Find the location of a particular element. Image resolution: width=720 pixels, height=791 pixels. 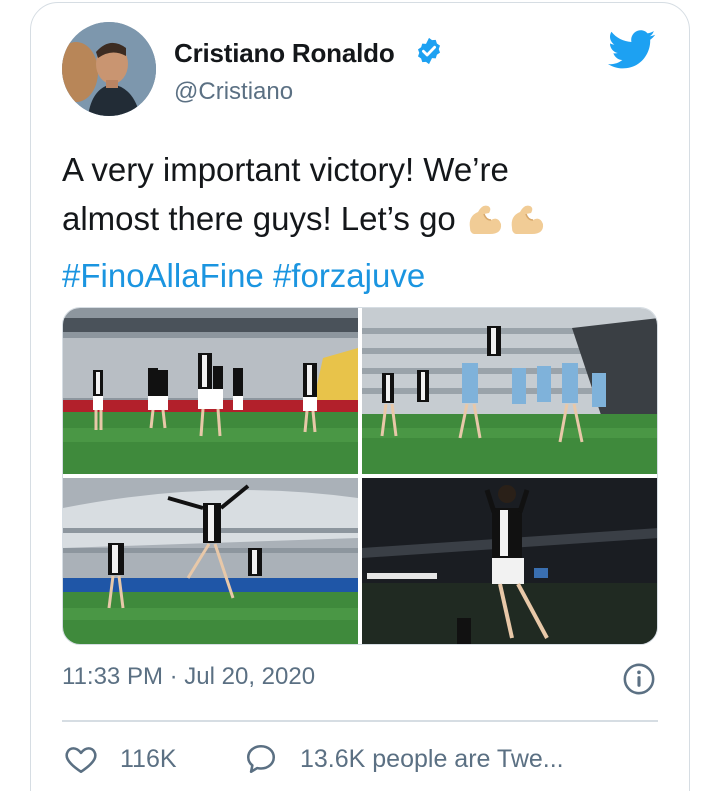

verified-badge-icon is located at coordinates (429, 51).